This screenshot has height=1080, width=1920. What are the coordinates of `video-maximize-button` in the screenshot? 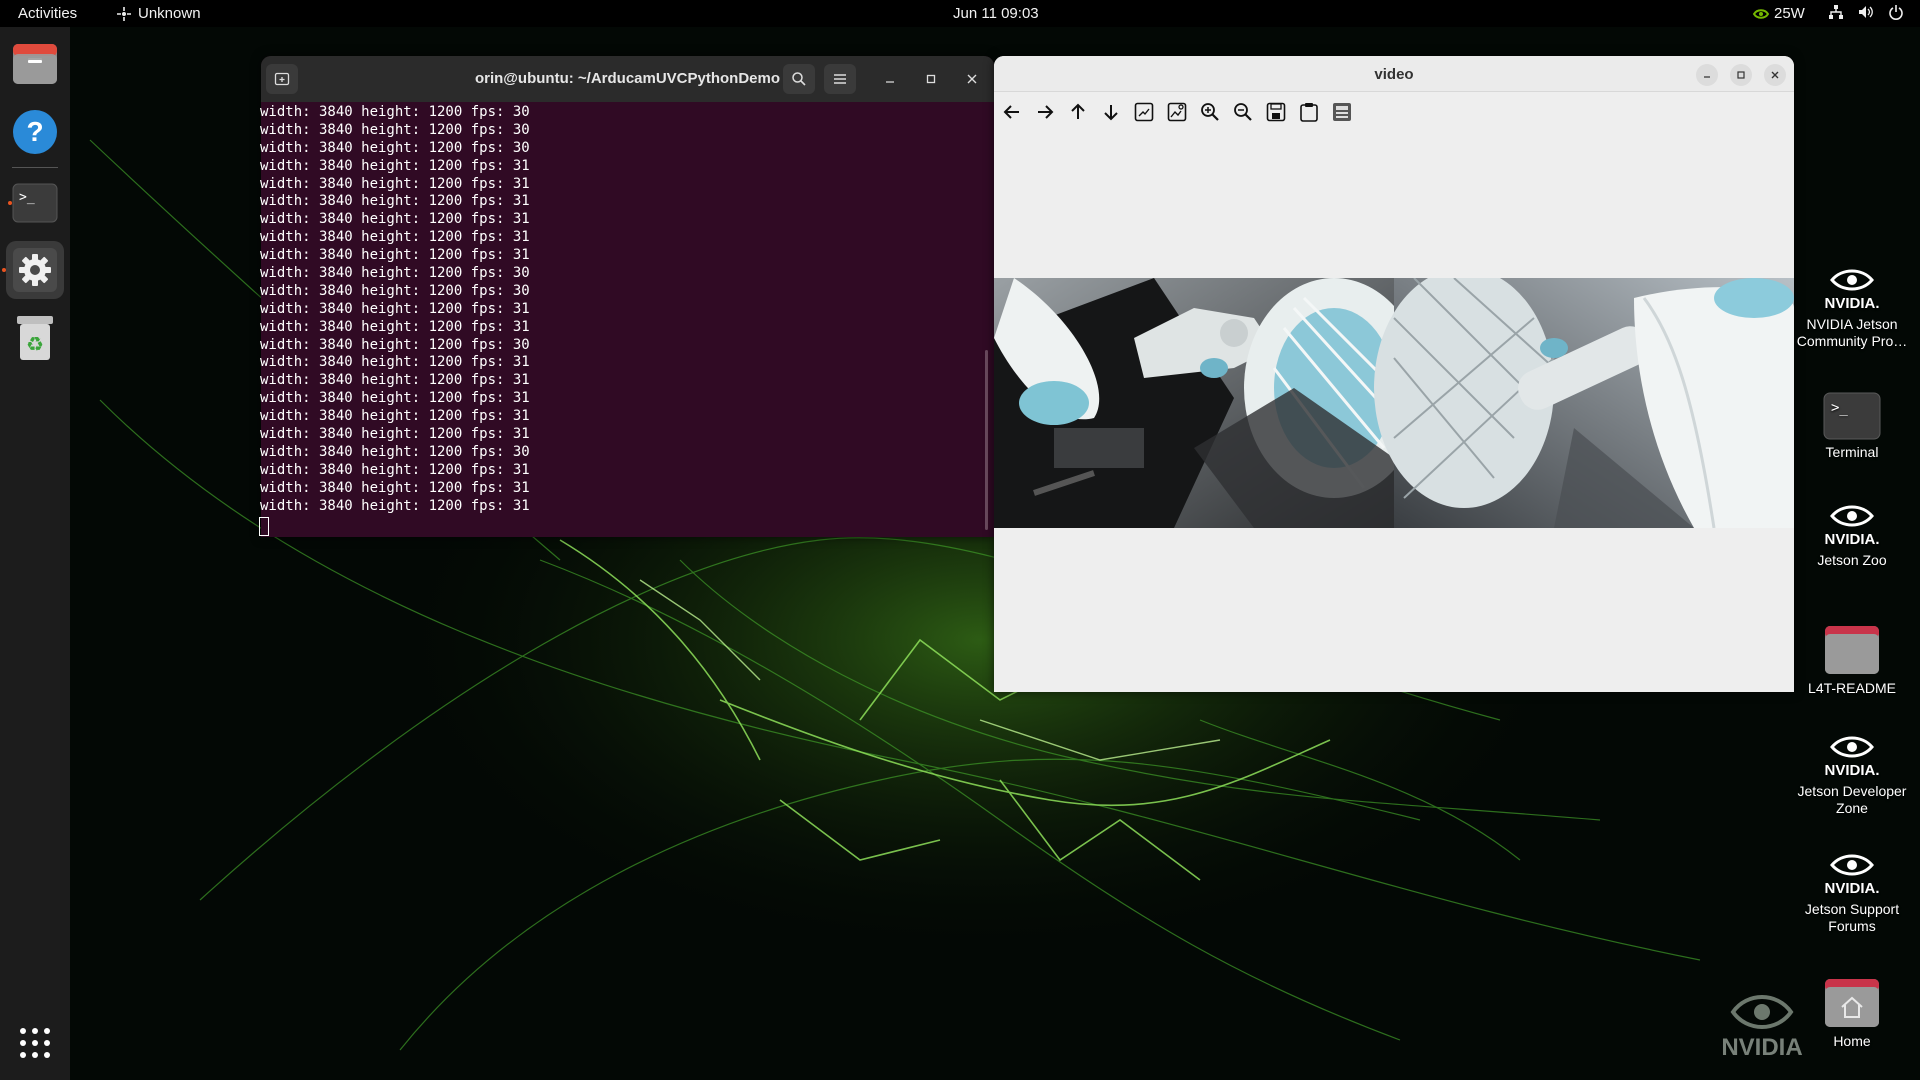 It's located at (1741, 75).